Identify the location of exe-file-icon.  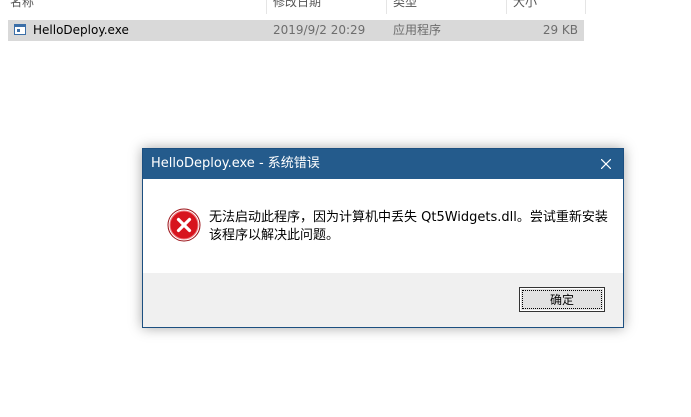
(20, 29).